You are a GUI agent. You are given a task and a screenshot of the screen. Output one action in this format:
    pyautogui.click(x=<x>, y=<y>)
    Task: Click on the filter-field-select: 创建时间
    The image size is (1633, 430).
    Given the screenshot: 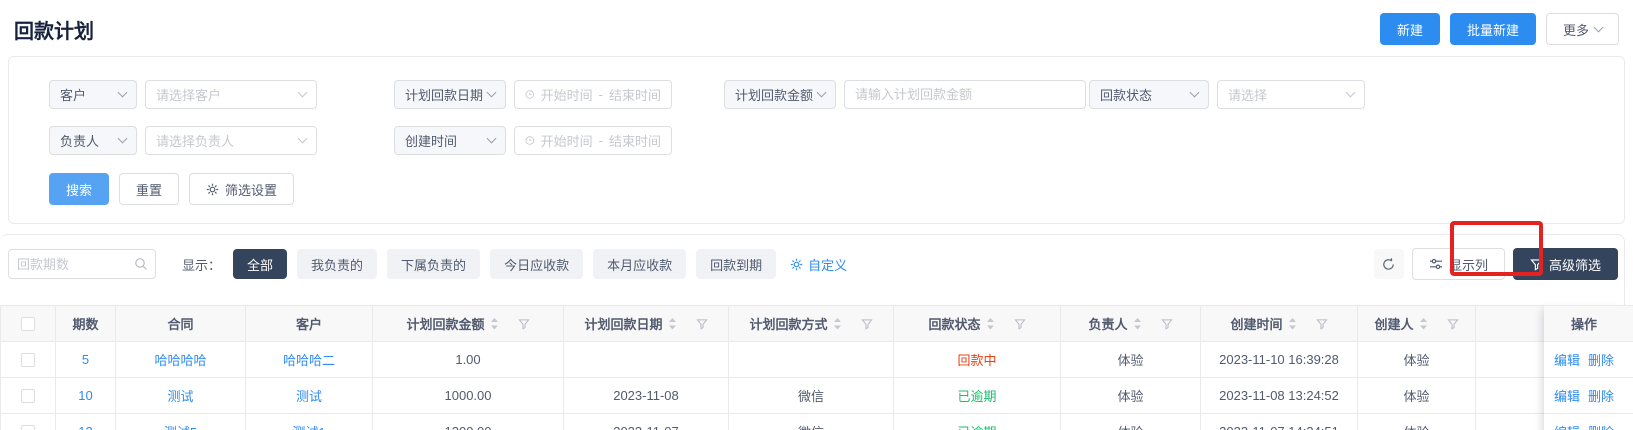 What is the action you would take?
    pyautogui.click(x=450, y=140)
    